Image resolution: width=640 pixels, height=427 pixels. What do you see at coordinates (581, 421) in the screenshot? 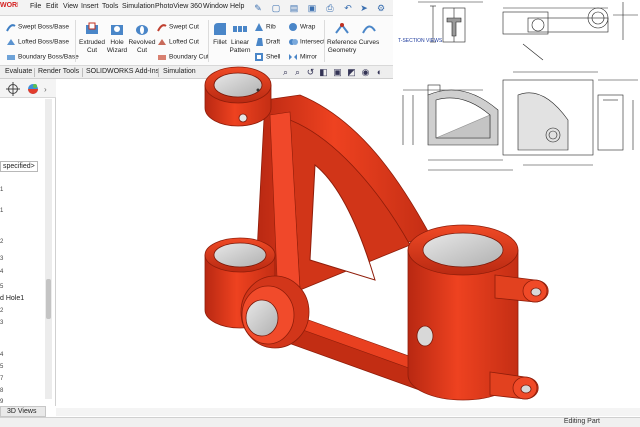
I see `status-editing-part: Editing Part` at bounding box center [581, 421].